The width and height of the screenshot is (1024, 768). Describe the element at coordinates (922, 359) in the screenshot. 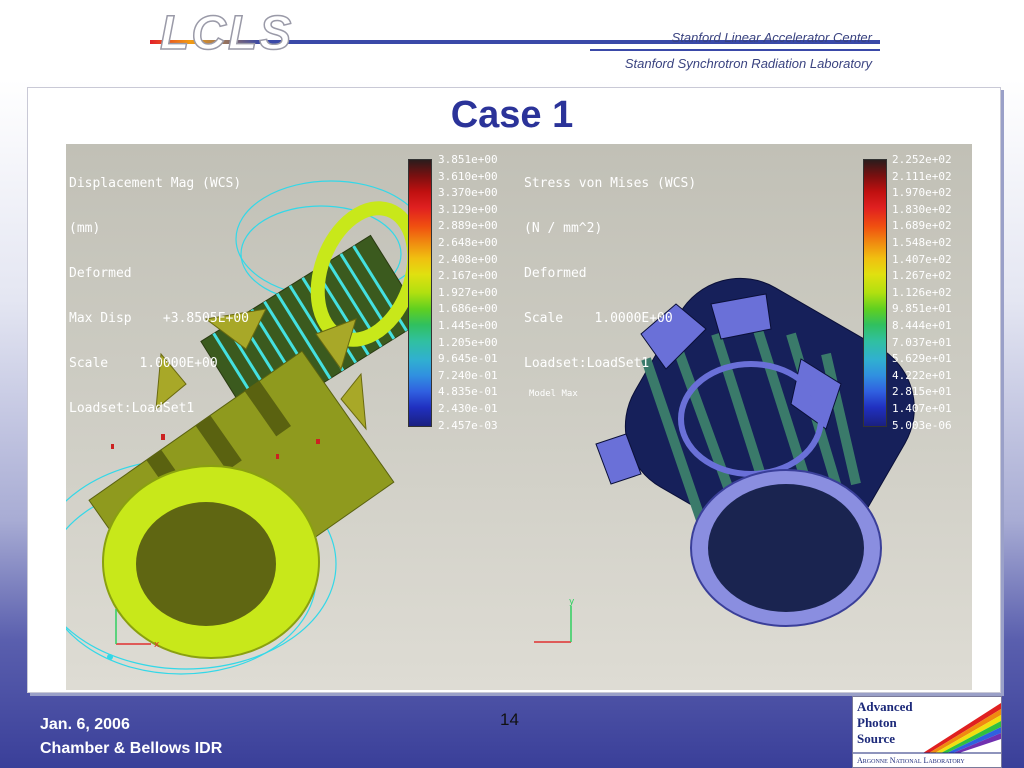

I see `legend-value: 5.629e+01` at that location.